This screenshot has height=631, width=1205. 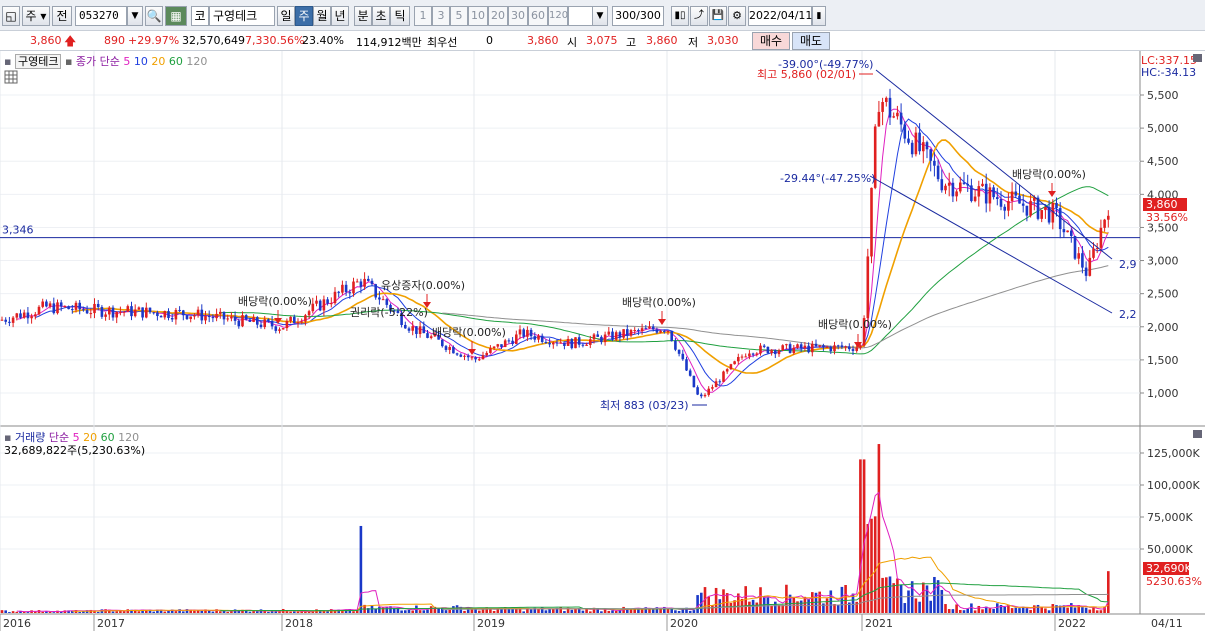 What do you see at coordinates (518, 16) in the screenshot?
I see `min-30: 30` at bounding box center [518, 16].